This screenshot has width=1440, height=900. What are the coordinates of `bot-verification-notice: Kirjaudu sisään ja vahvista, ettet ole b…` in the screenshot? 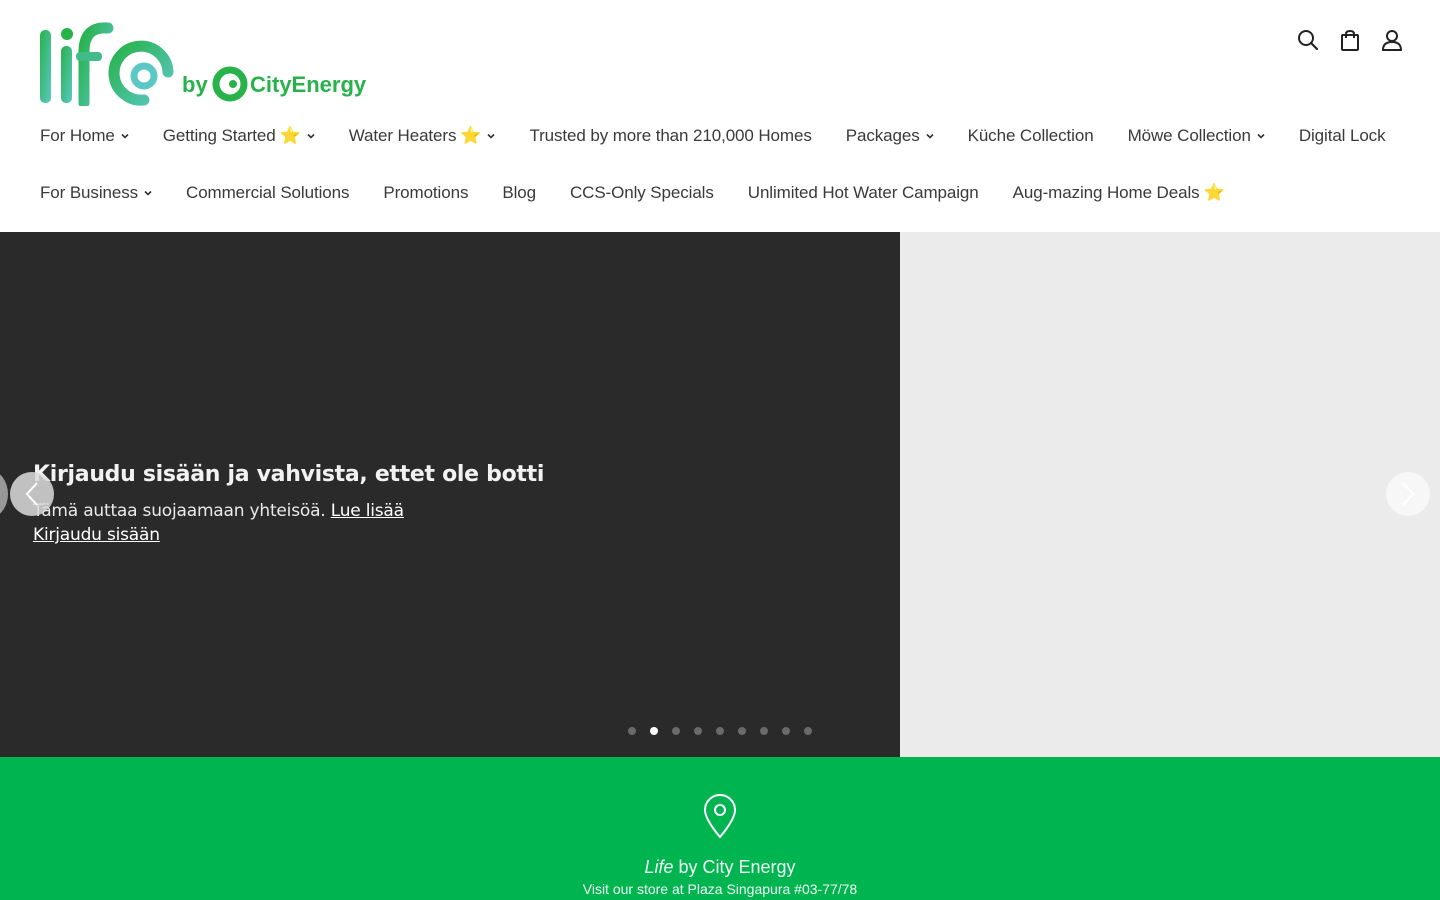 It's located at (288, 504).